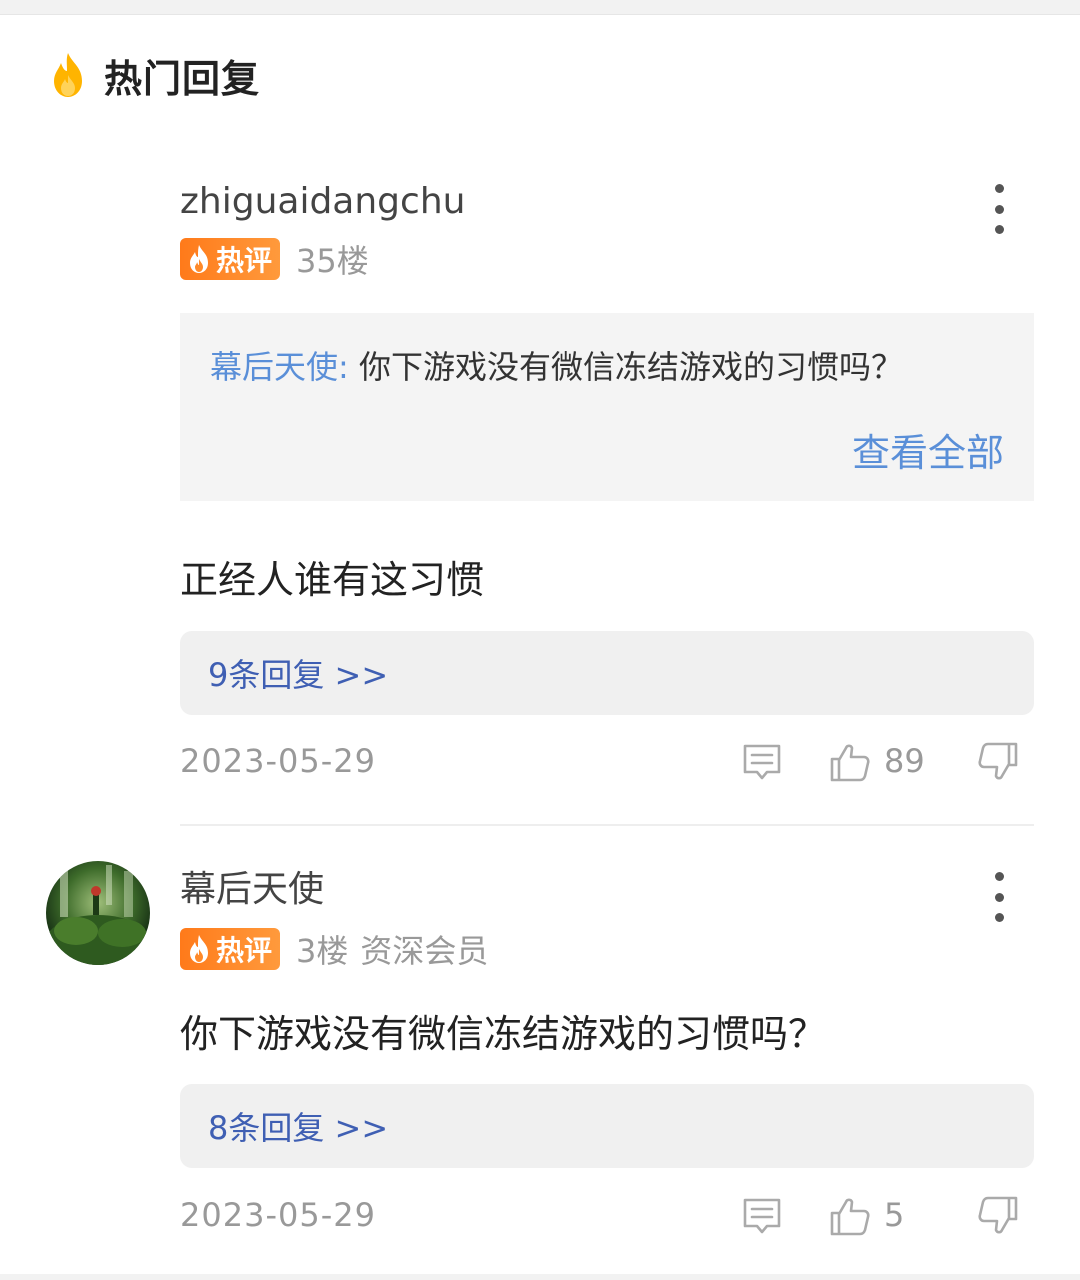  Describe the element at coordinates (904, 761) in the screenshot. I see `like-count: 89` at that location.